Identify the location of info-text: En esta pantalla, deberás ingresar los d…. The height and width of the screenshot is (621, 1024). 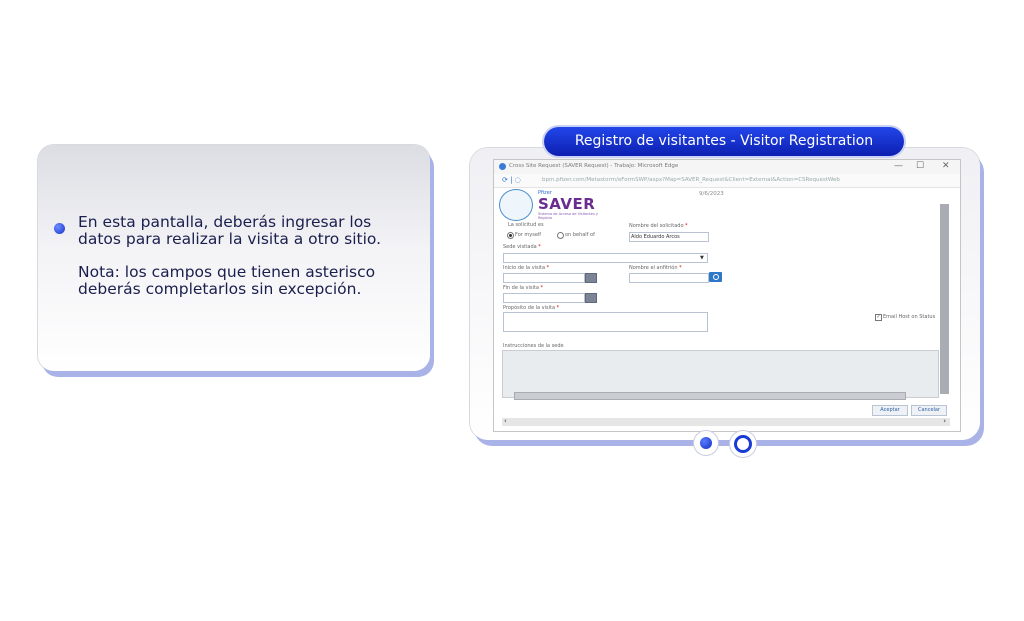
(243, 264).